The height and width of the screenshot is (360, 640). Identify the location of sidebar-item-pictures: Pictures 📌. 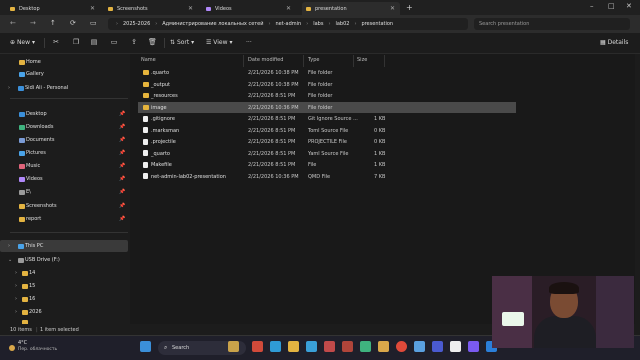
(64, 153).